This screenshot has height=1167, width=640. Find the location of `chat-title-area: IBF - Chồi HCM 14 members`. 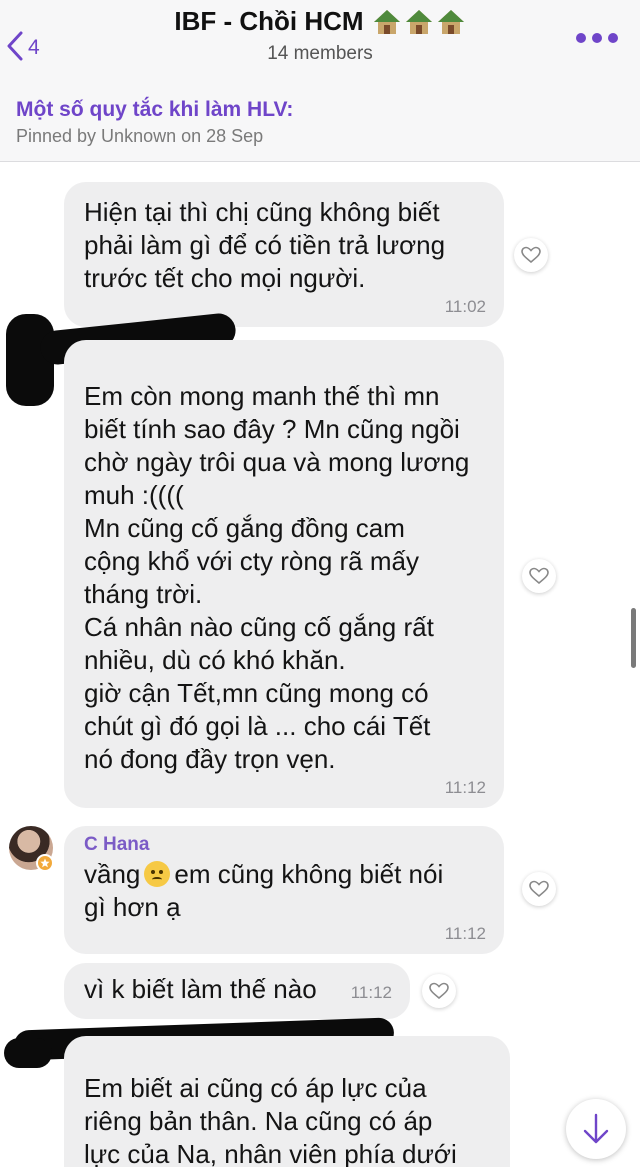

chat-title-area: IBF - Chồi HCM 14 members is located at coordinates (320, 35).